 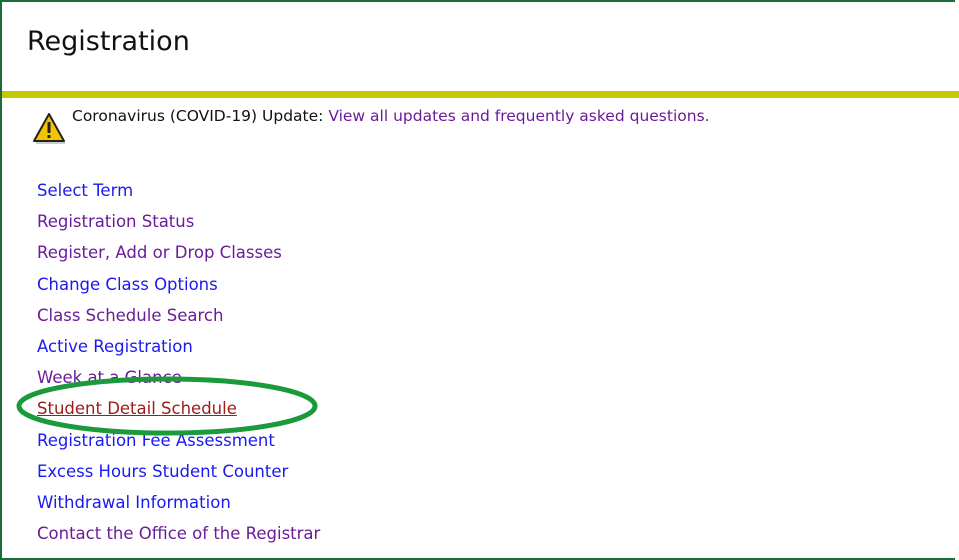 What do you see at coordinates (480, 94) in the screenshot?
I see `title-divider` at bounding box center [480, 94].